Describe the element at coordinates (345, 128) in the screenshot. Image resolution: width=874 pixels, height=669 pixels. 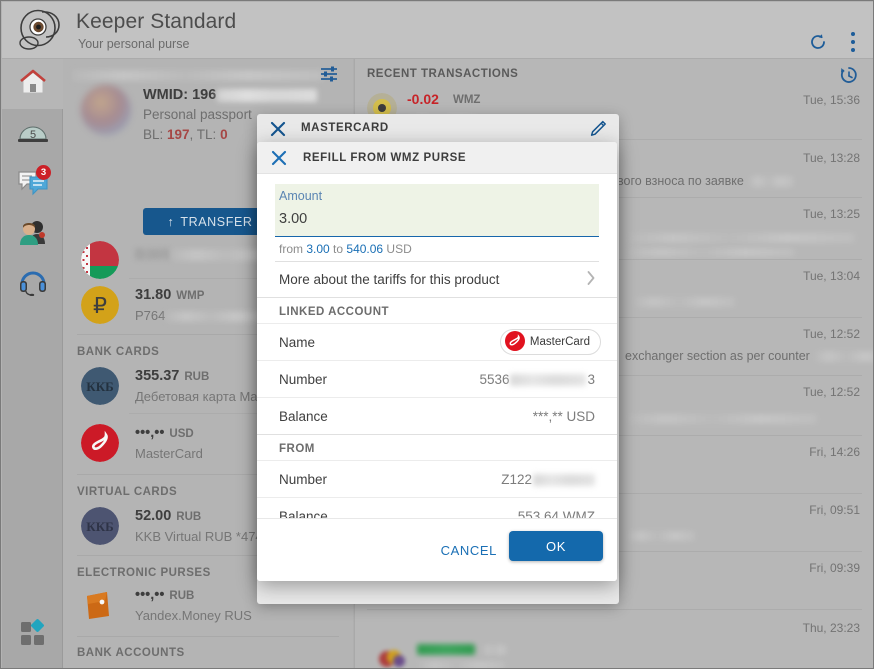
I see `mastercard-dialog-title: MASTERCARD` at that location.